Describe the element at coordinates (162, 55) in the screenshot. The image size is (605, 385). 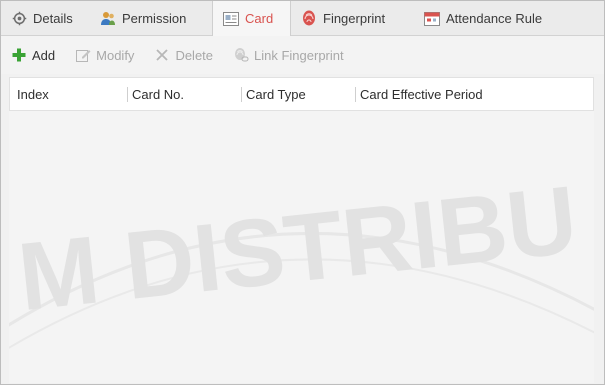
I see `close-icon` at that location.